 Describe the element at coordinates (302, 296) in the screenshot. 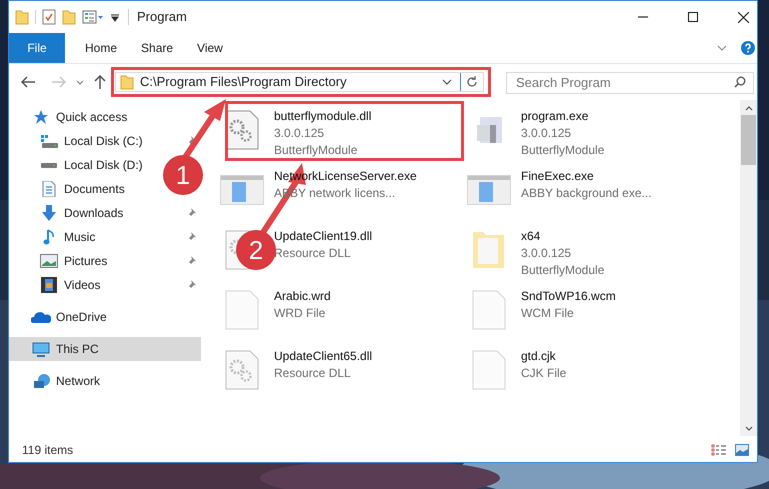

I see `file-name: Arabic.wrd` at that location.